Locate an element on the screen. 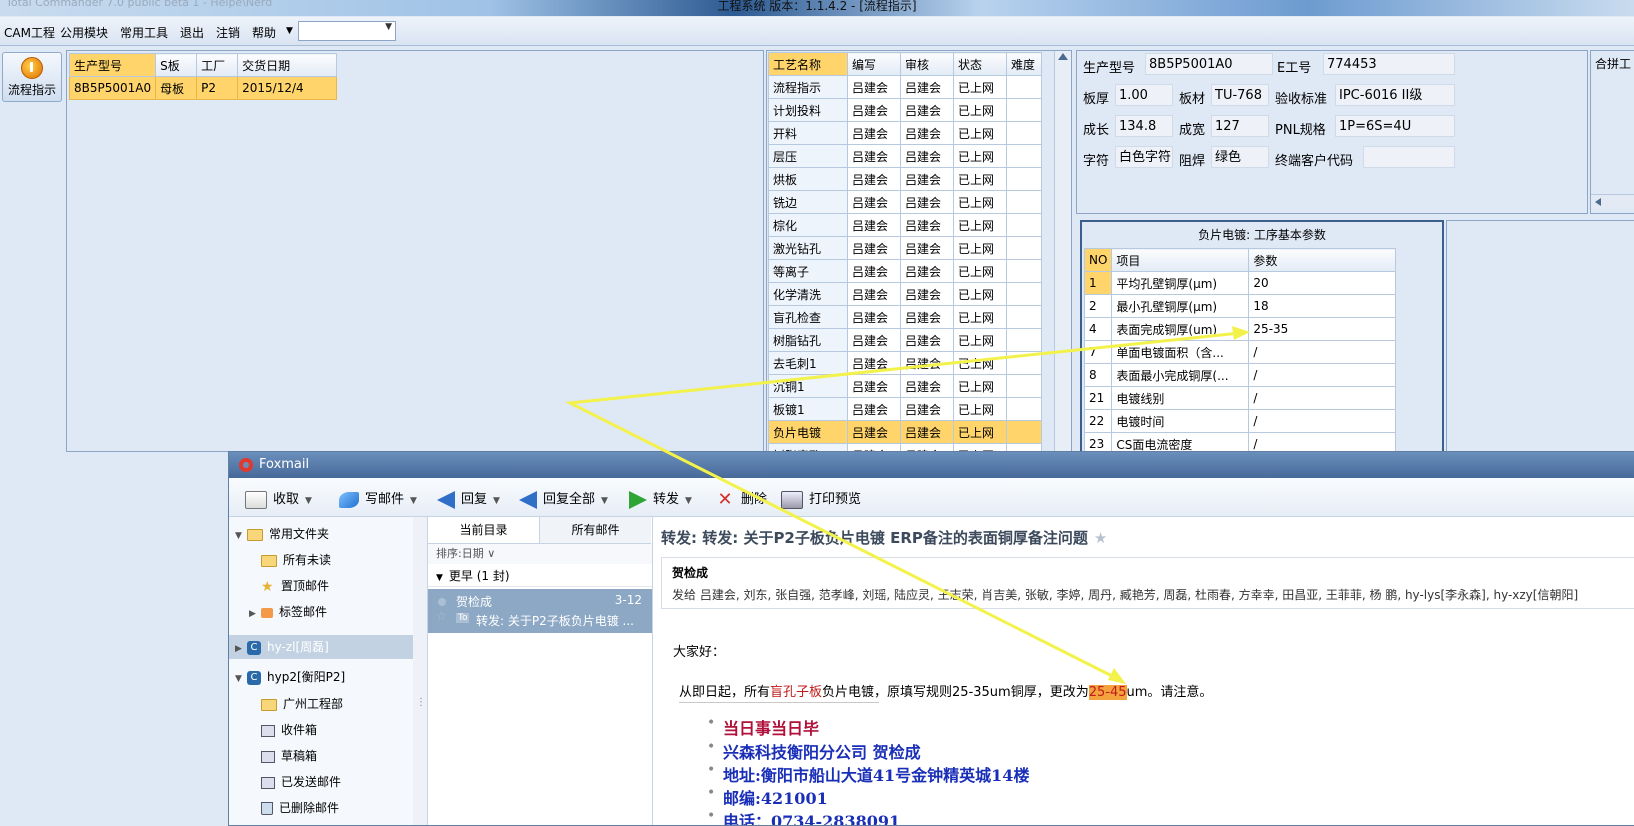 The width and height of the screenshot is (1634, 826). pnl-field: 1P=6S=4U is located at coordinates (1395, 126).